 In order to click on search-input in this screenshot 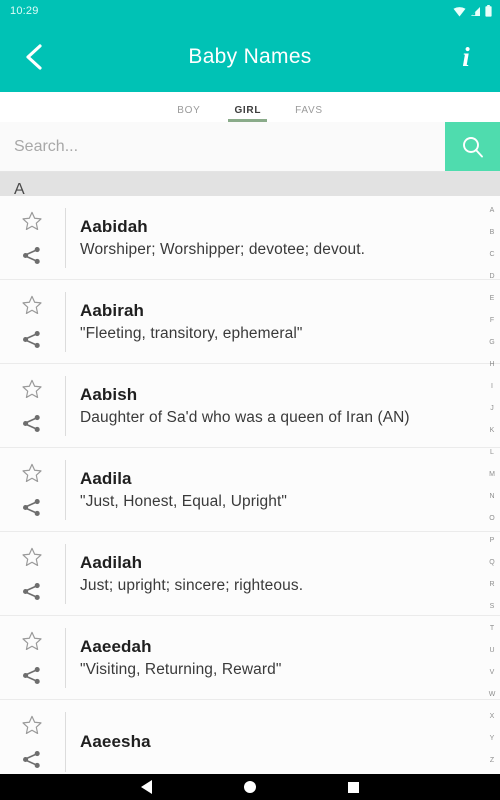, I will do `click(222, 146)`.